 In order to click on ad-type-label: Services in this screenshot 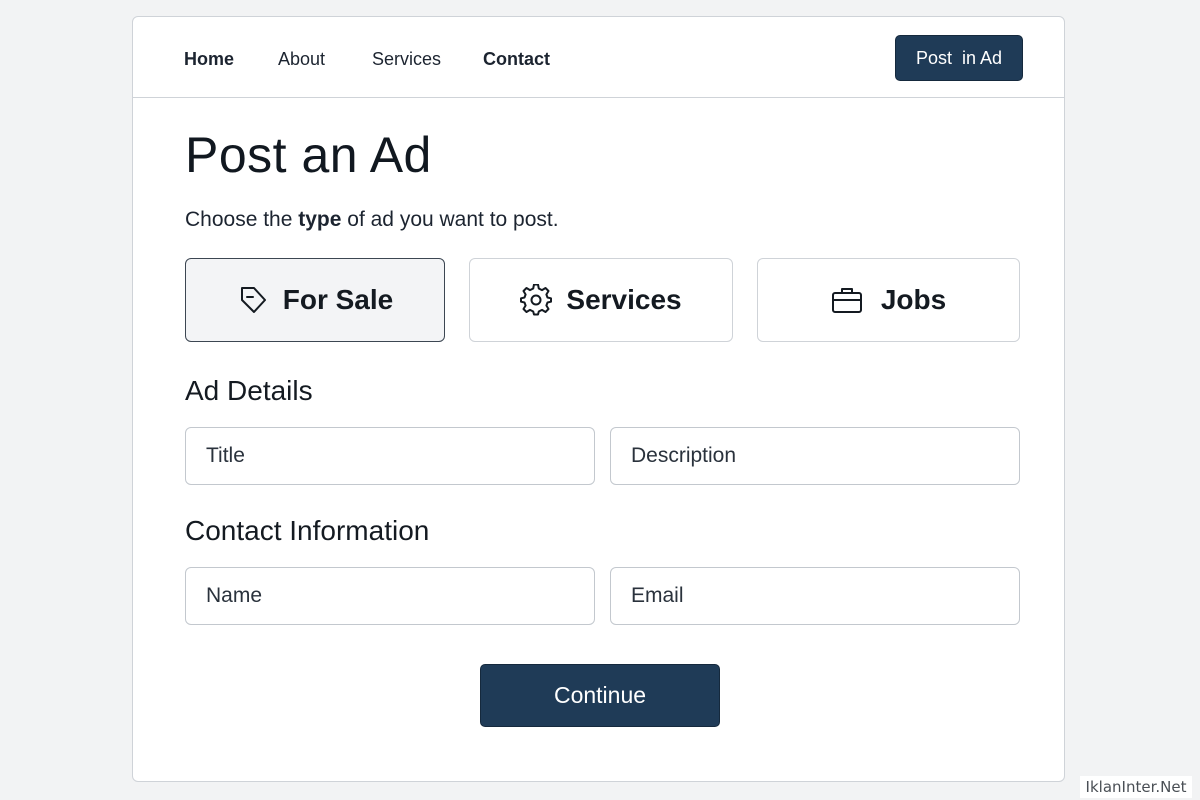, I will do `click(624, 299)`.